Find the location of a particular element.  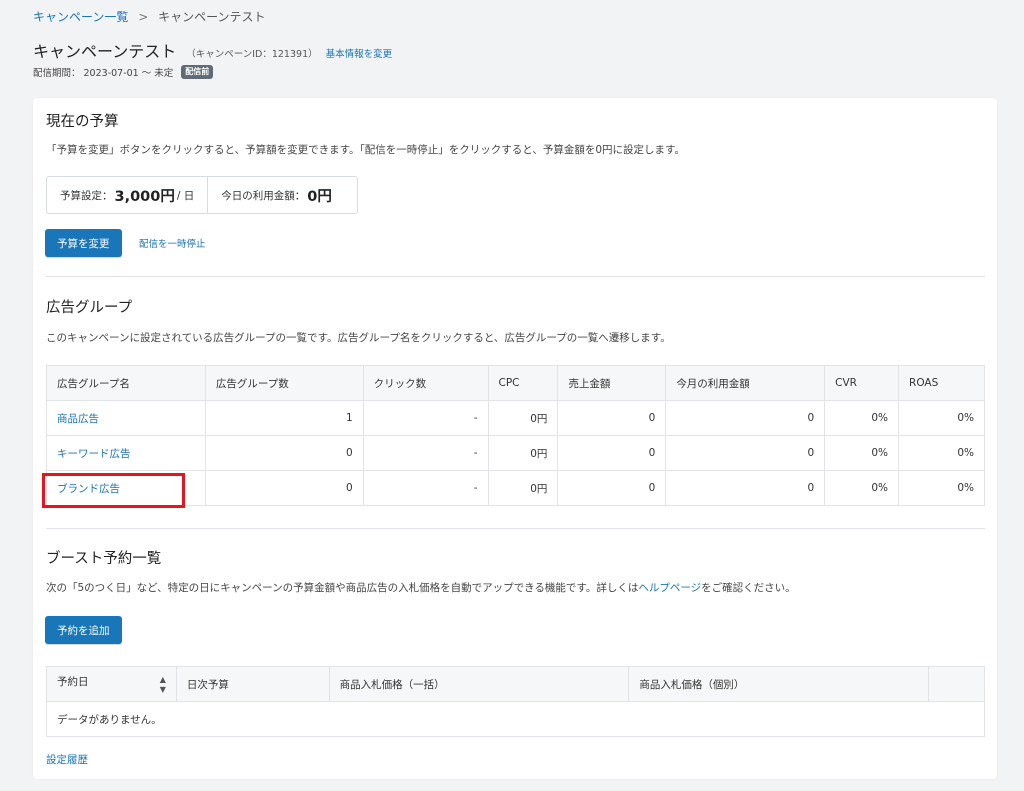

sort-icon: ▲ ▼ is located at coordinates (163, 685).